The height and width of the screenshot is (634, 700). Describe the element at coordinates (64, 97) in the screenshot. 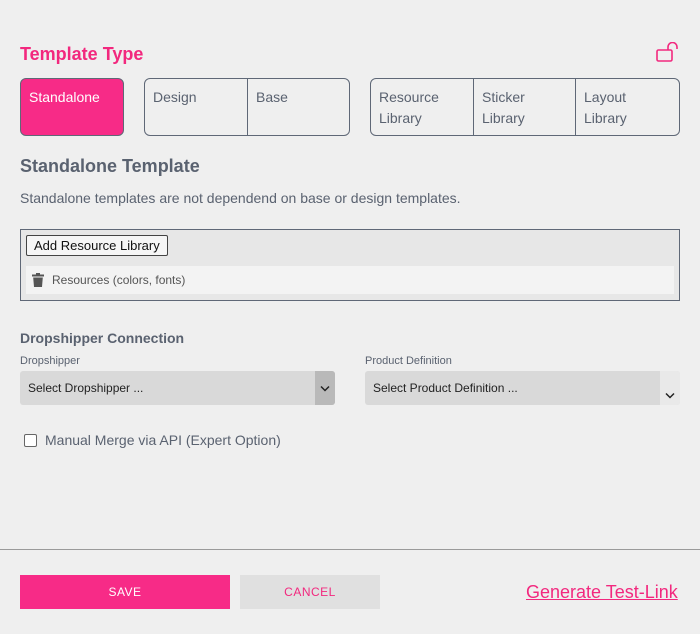

I see `type-standalone-label: Standalone` at that location.